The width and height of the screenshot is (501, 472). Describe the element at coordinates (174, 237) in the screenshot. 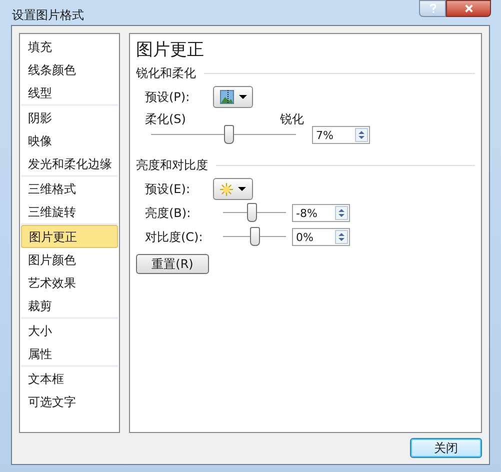

I see `slider-label: 对比度(C):` at that location.